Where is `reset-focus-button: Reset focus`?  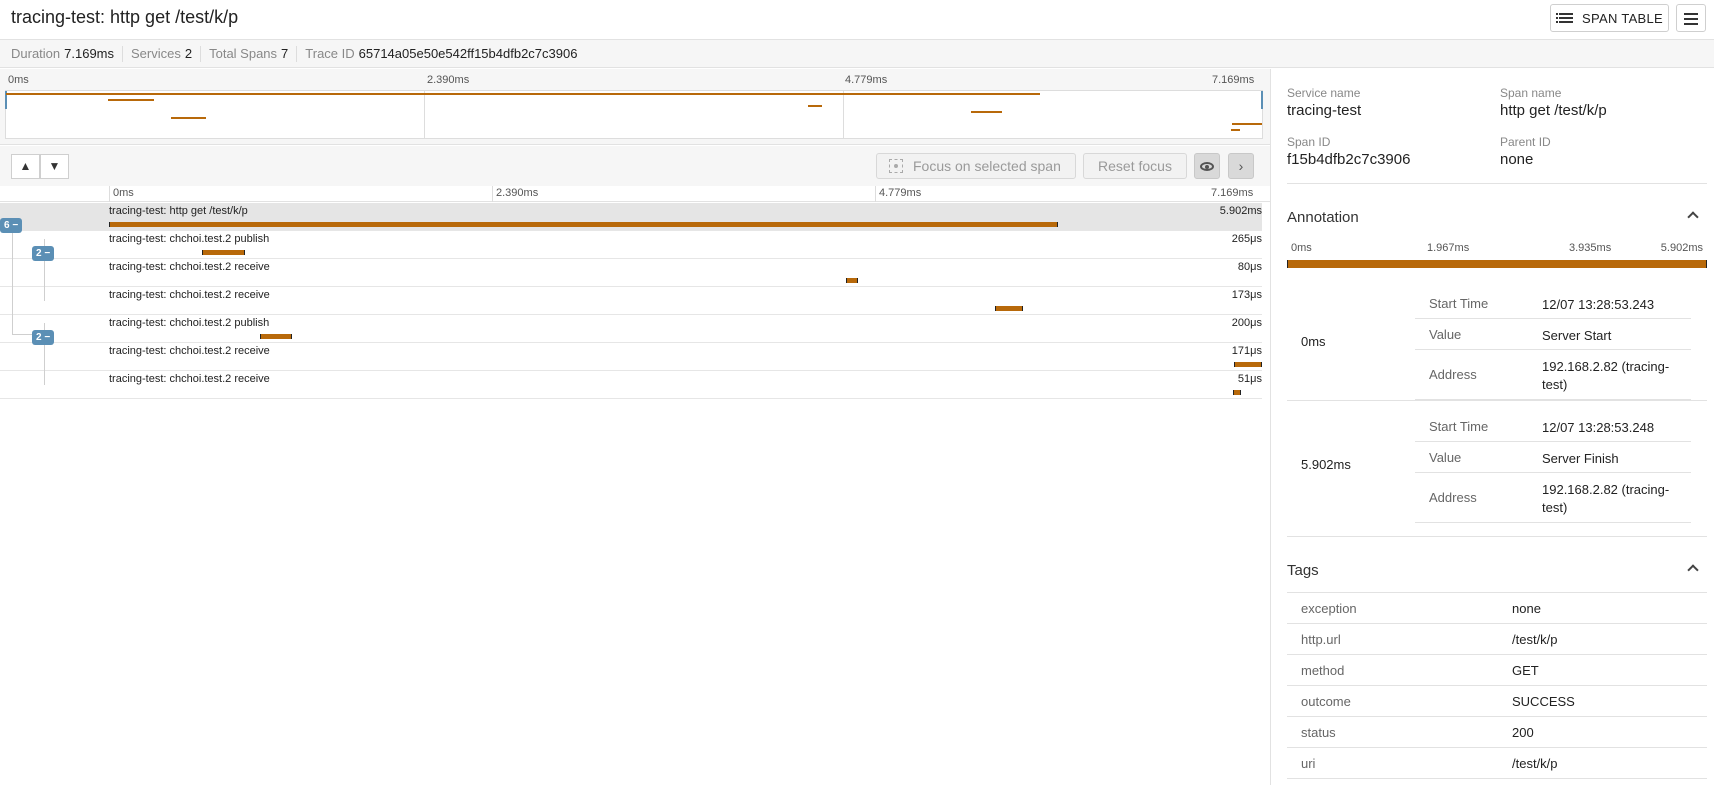
reset-focus-button: Reset focus is located at coordinates (1135, 166).